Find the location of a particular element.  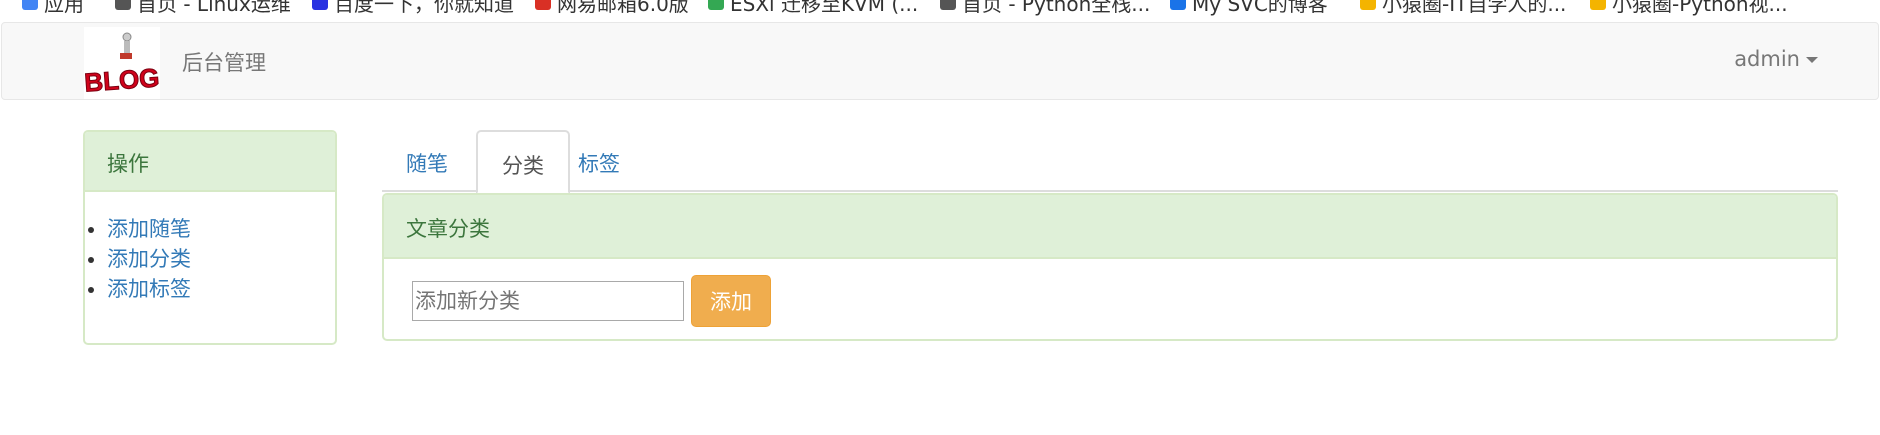

add-button: 添加 is located at coordinates (731, 301).